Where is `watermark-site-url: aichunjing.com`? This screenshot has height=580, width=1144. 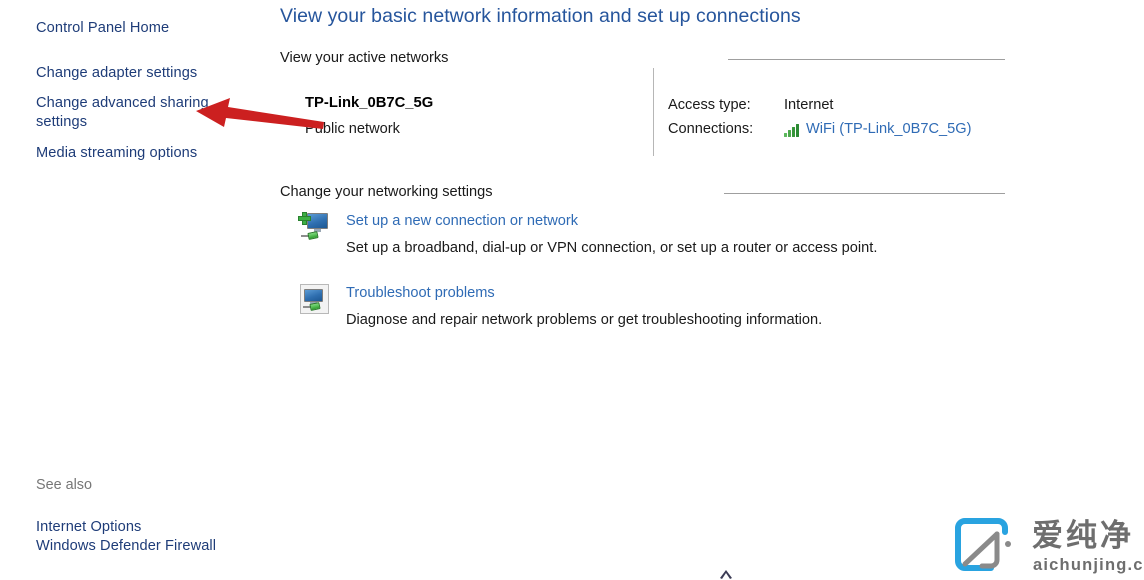 watermark-site-url: aichunjing.com is located at coordinates (1088, 565).